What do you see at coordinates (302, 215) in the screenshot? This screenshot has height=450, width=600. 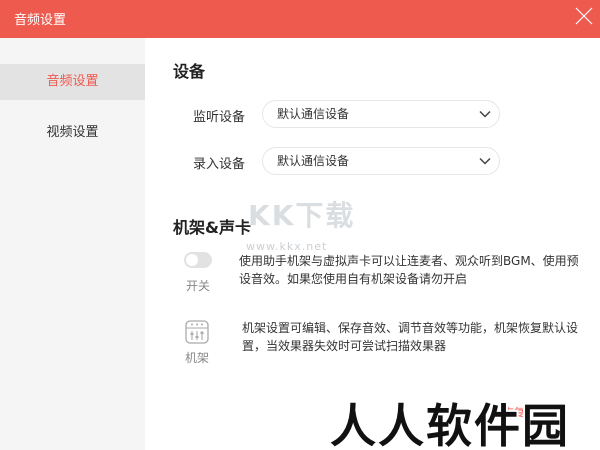 I see `watermark-kkx: KK下载` at bounding box center [302, 215].